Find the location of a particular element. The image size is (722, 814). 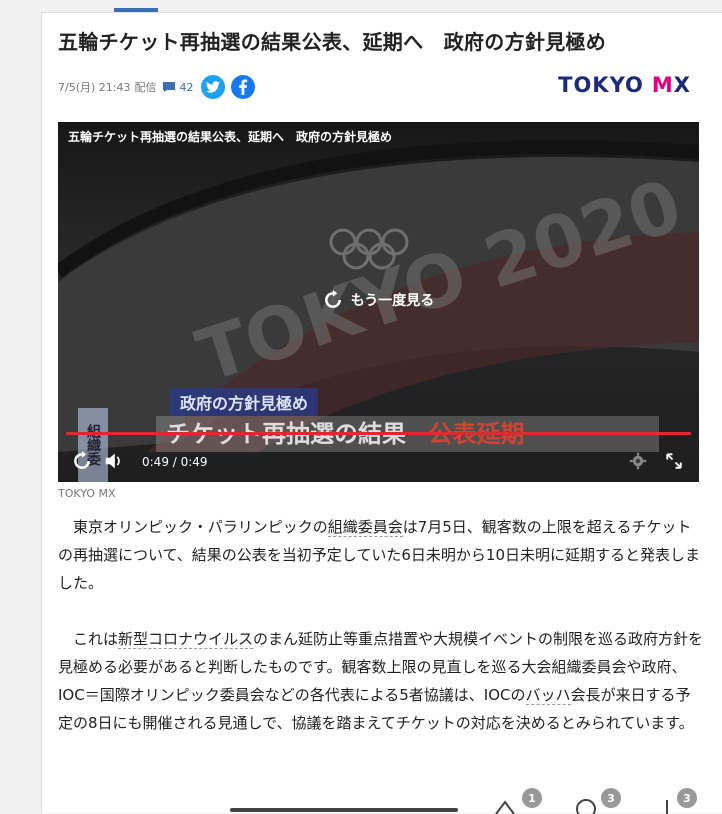

delivered-label: 配信 is located at coordinates (145, 87).